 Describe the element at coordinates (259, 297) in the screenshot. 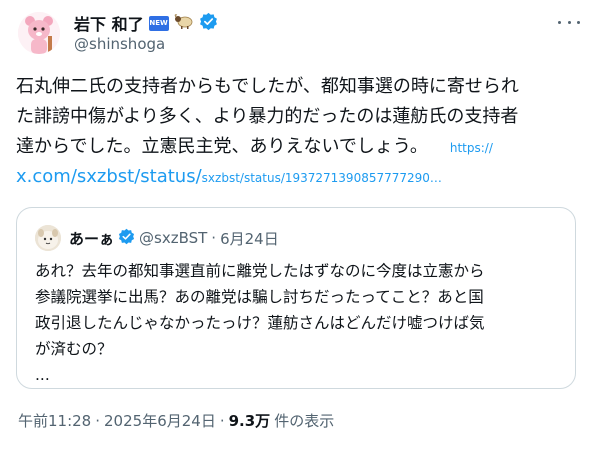

I see `quote-line: 参議院選挙に出馬？あの離党は騙し討ちだったってこと？あと国` at that location.